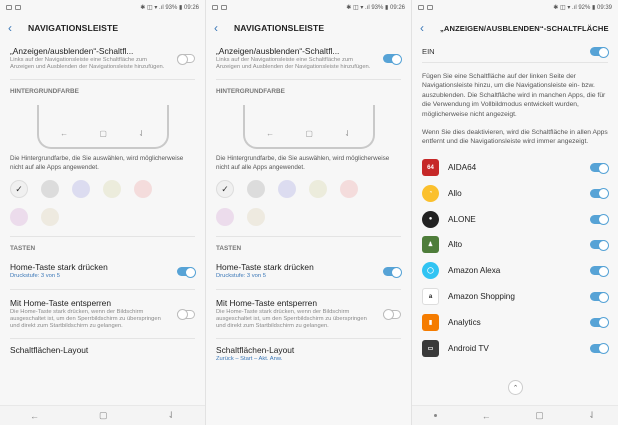 The height and width of the screenshot is (425, 620). Describe the element at coordinates (515, 245) in the screenshot. I see `app-row: ♟ Alto` at that location.